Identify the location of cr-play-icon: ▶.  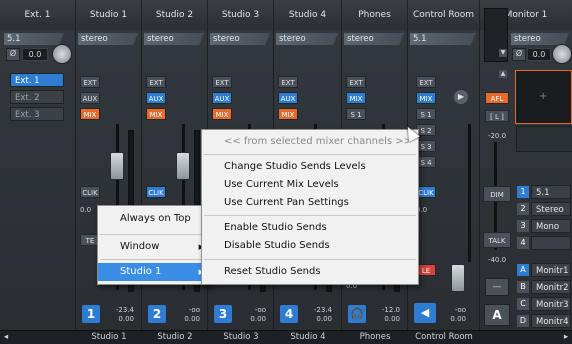
(461, 97).